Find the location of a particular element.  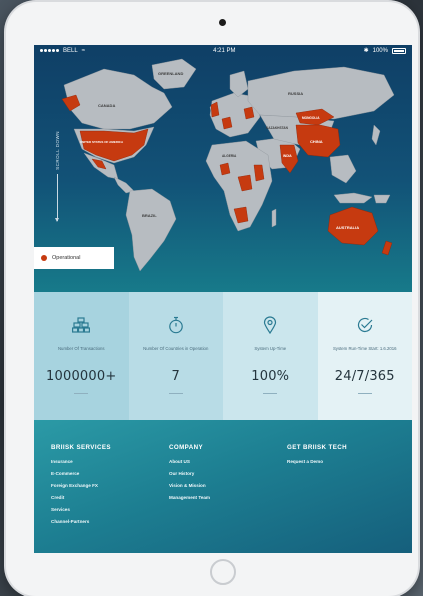

footer-link-channel-partners: Channel-Partners is located at coordinates (110, 521).